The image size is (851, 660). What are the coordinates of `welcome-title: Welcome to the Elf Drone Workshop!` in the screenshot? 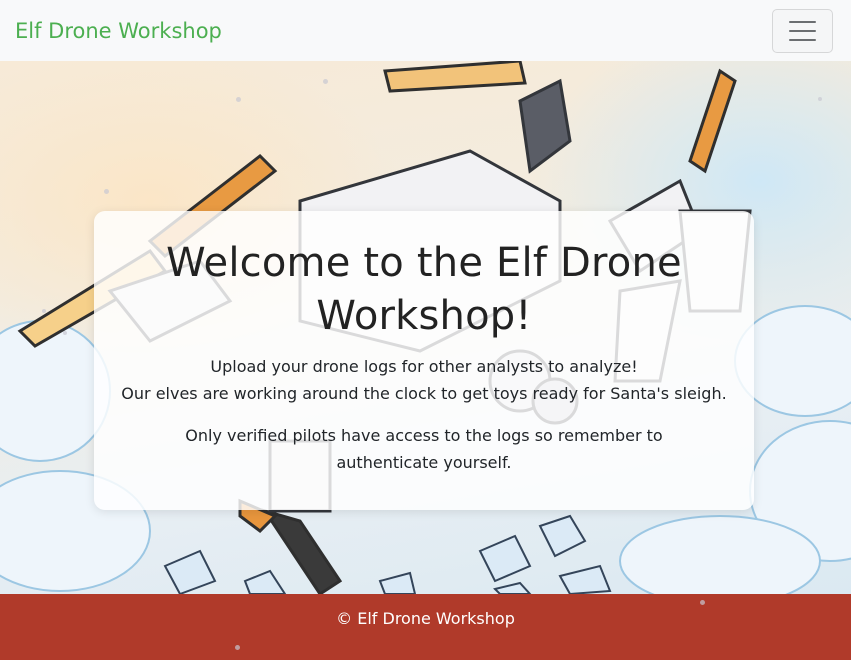 It's located at (424, 289).